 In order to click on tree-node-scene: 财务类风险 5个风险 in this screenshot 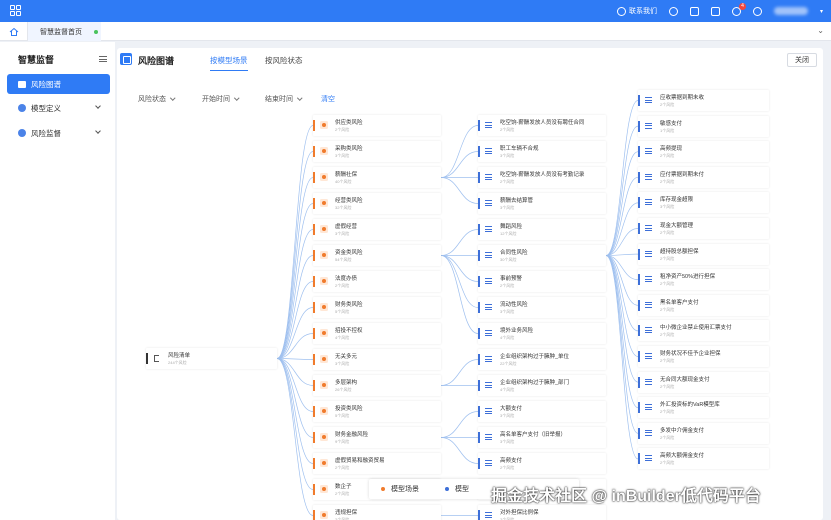, I will do `click(377, 307)`.